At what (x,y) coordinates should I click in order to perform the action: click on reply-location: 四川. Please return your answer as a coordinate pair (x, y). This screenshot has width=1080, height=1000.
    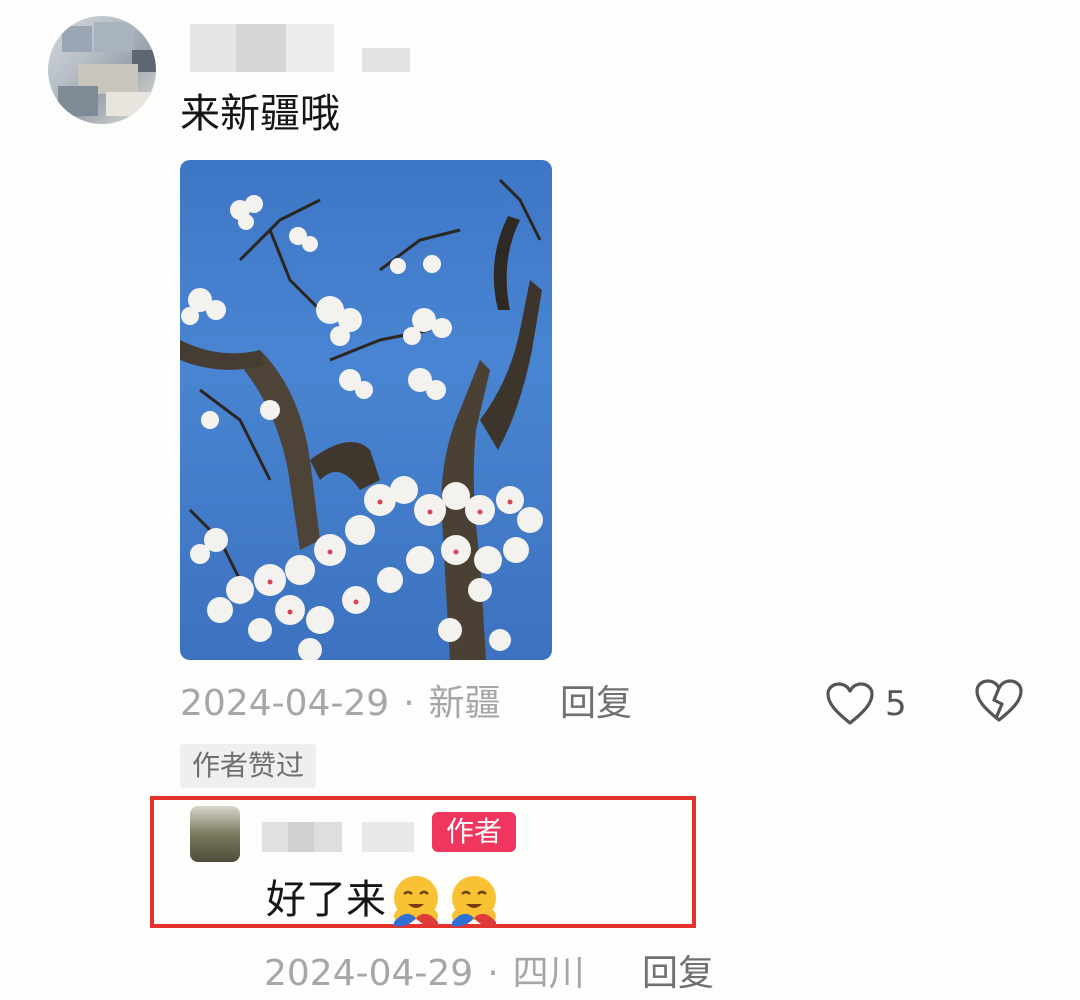
    Looking at the image, I should click on (548, 973).